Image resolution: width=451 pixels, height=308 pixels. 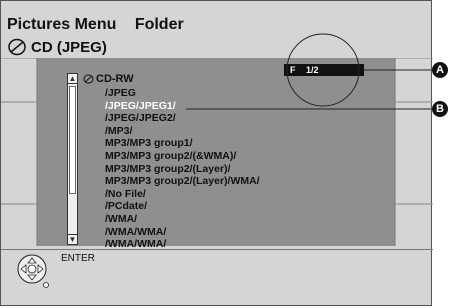 What do you see at coordinates (440, 70) in the screenshot?
I see `callout-a: A` at bounding box center [440, 70].